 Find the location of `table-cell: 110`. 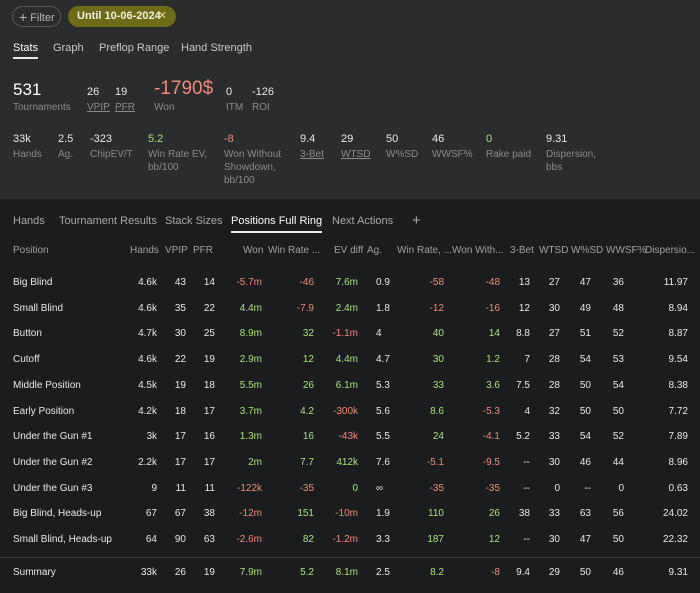

table-cell: 110 is located at coordinates (436, 514).